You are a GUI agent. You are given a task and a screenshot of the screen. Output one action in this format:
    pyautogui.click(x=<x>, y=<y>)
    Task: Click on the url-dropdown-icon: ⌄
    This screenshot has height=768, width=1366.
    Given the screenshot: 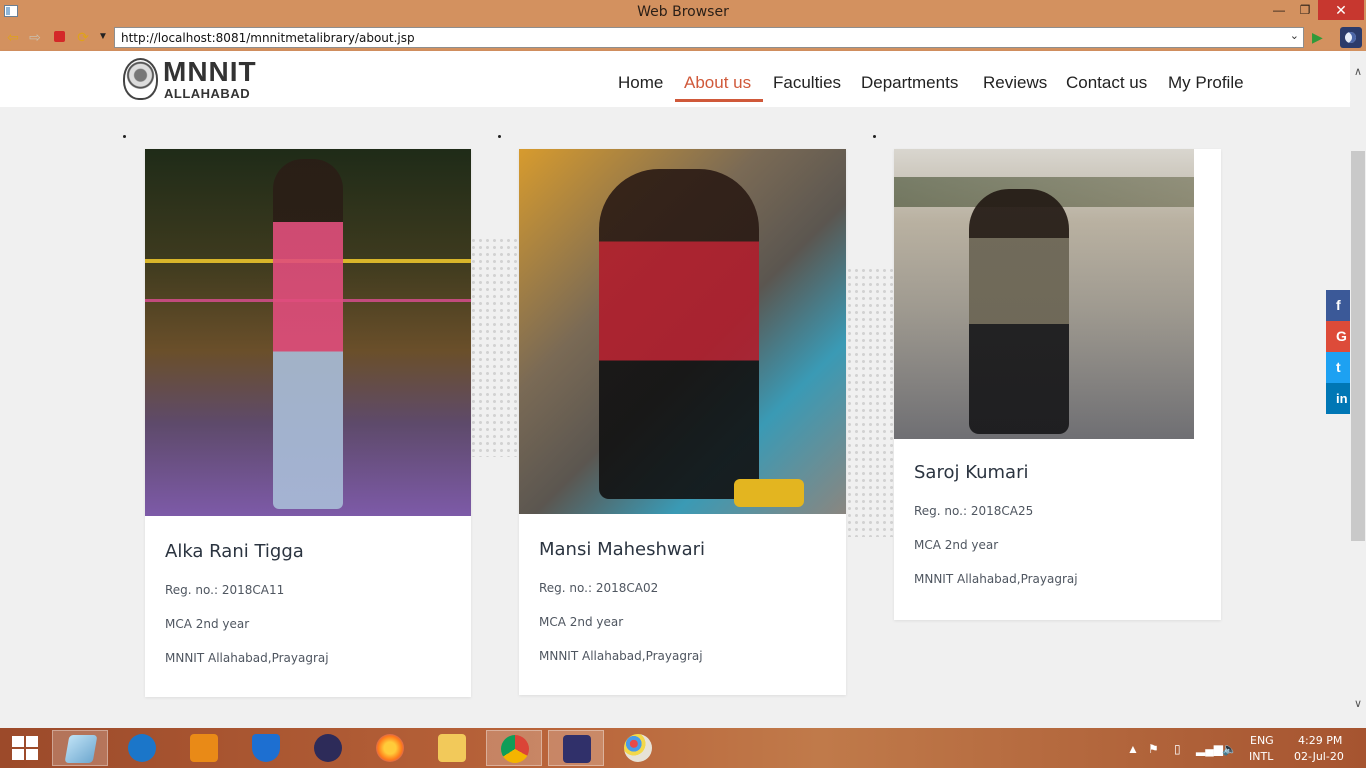 What is the action you would take?
    pyautogui.click(x=1294, y=35)
    